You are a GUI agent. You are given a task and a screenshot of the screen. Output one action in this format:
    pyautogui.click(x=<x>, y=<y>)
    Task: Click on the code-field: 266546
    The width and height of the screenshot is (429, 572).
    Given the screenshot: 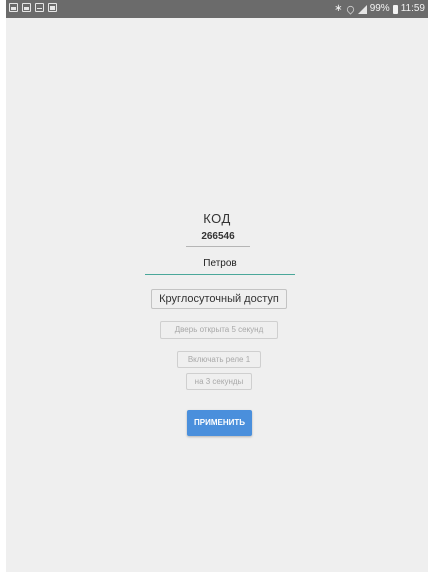 What is the action you would take?
    pyautogui.click(x=218, y=239)
    